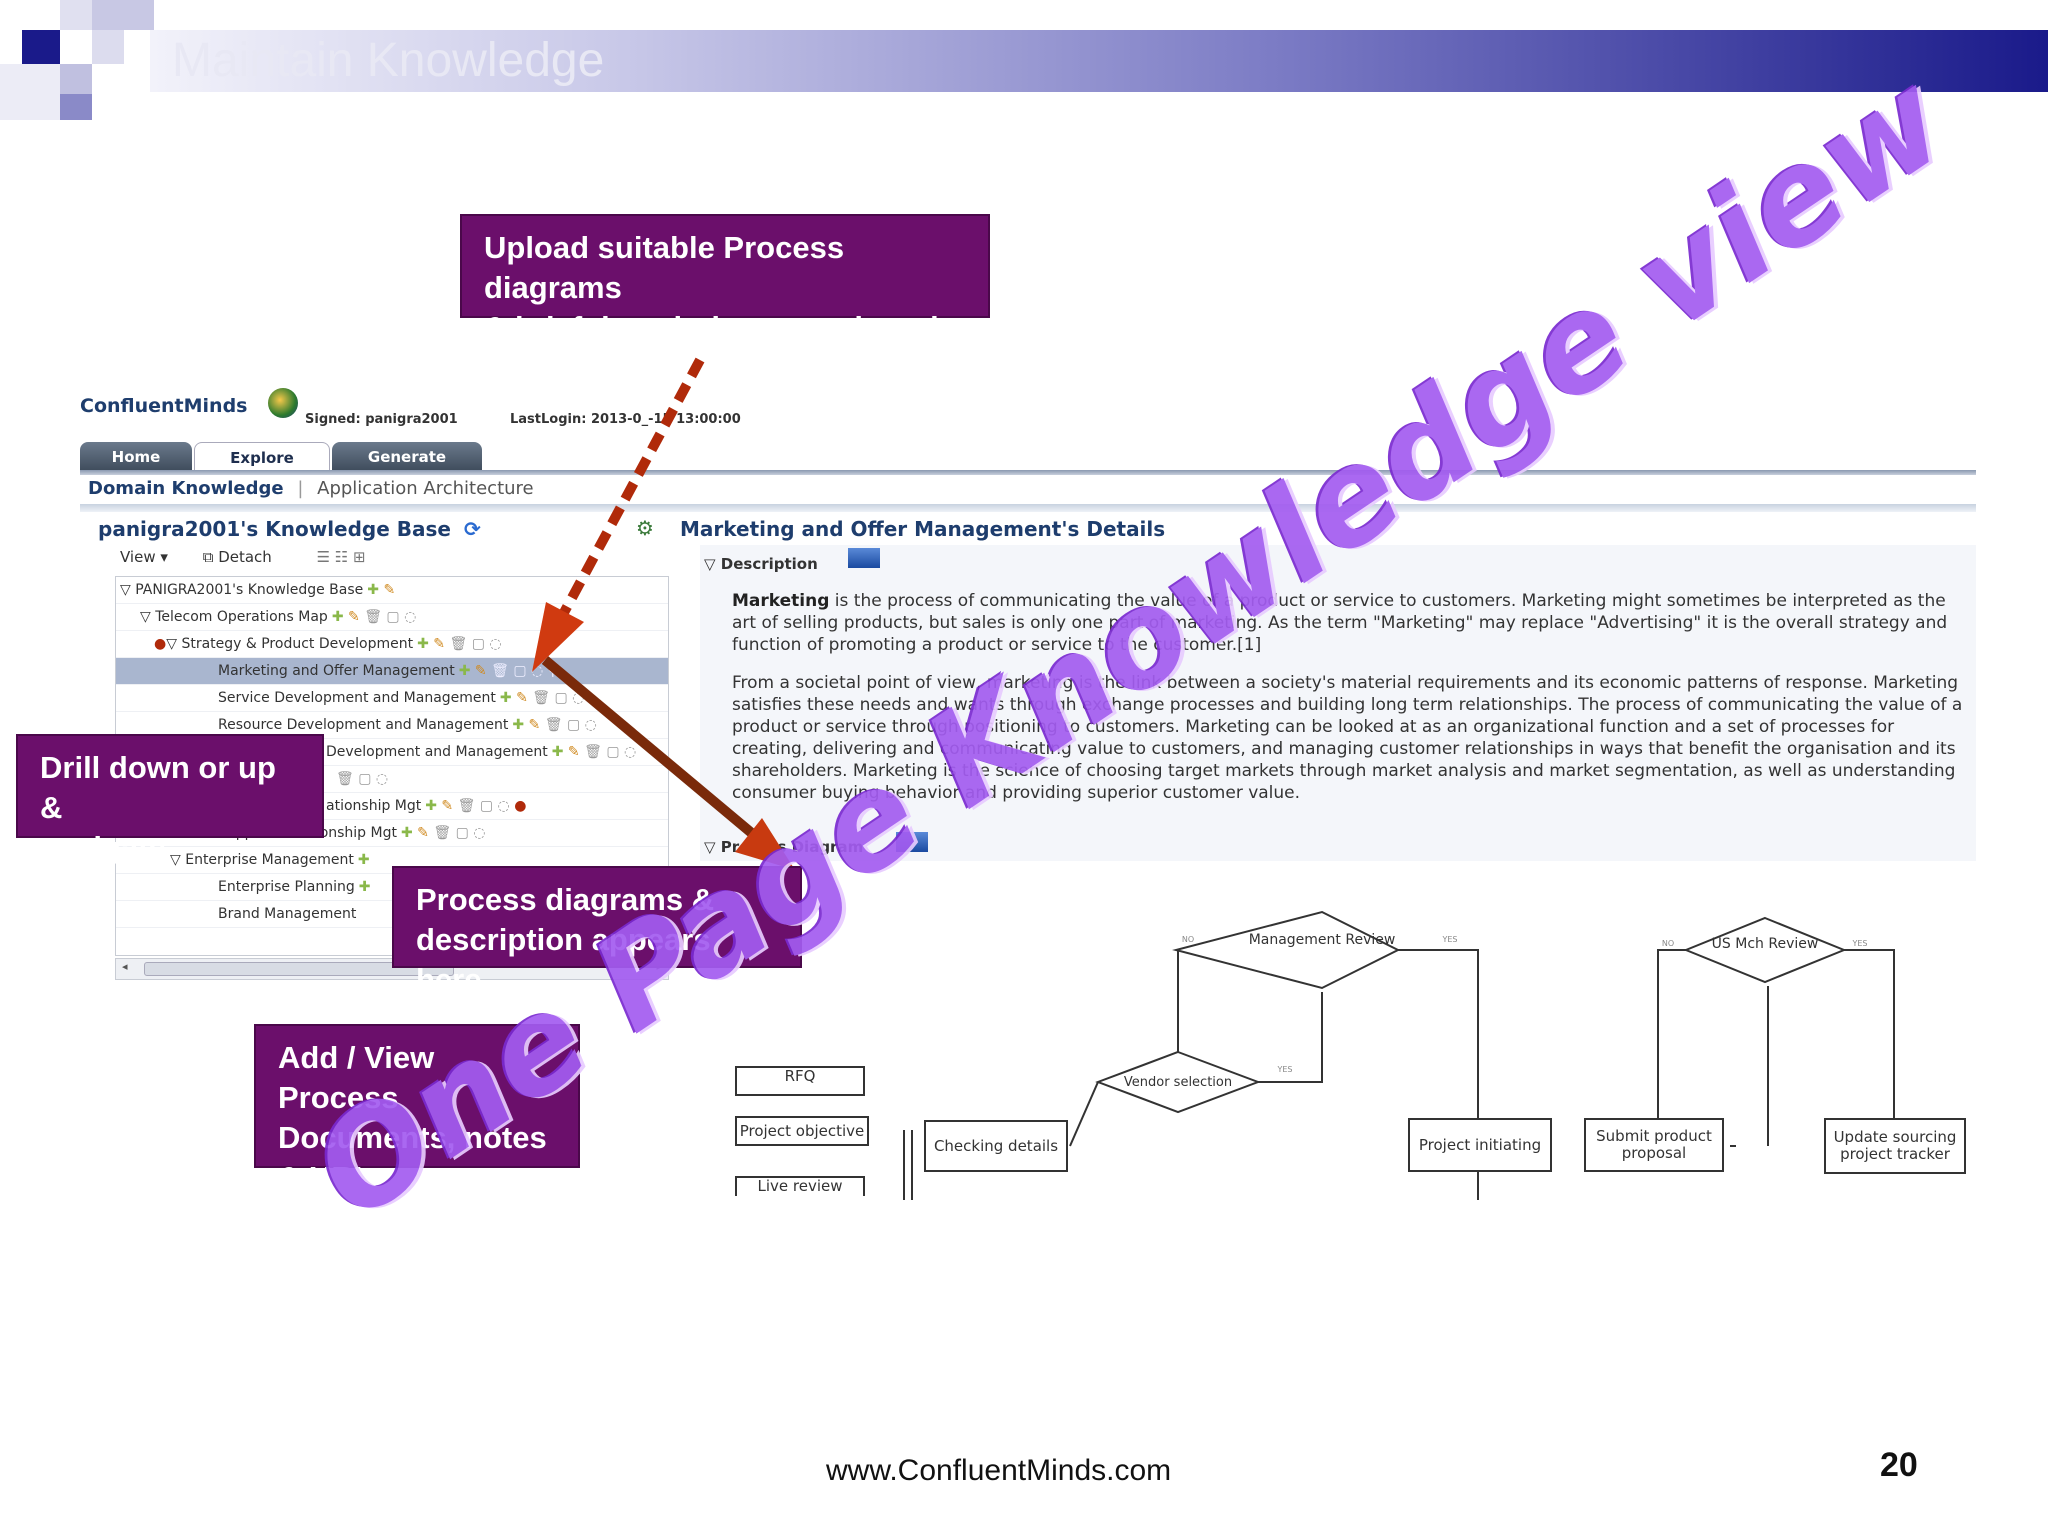  I want to click on arrow-node-to-diagram, so click(652, 750).